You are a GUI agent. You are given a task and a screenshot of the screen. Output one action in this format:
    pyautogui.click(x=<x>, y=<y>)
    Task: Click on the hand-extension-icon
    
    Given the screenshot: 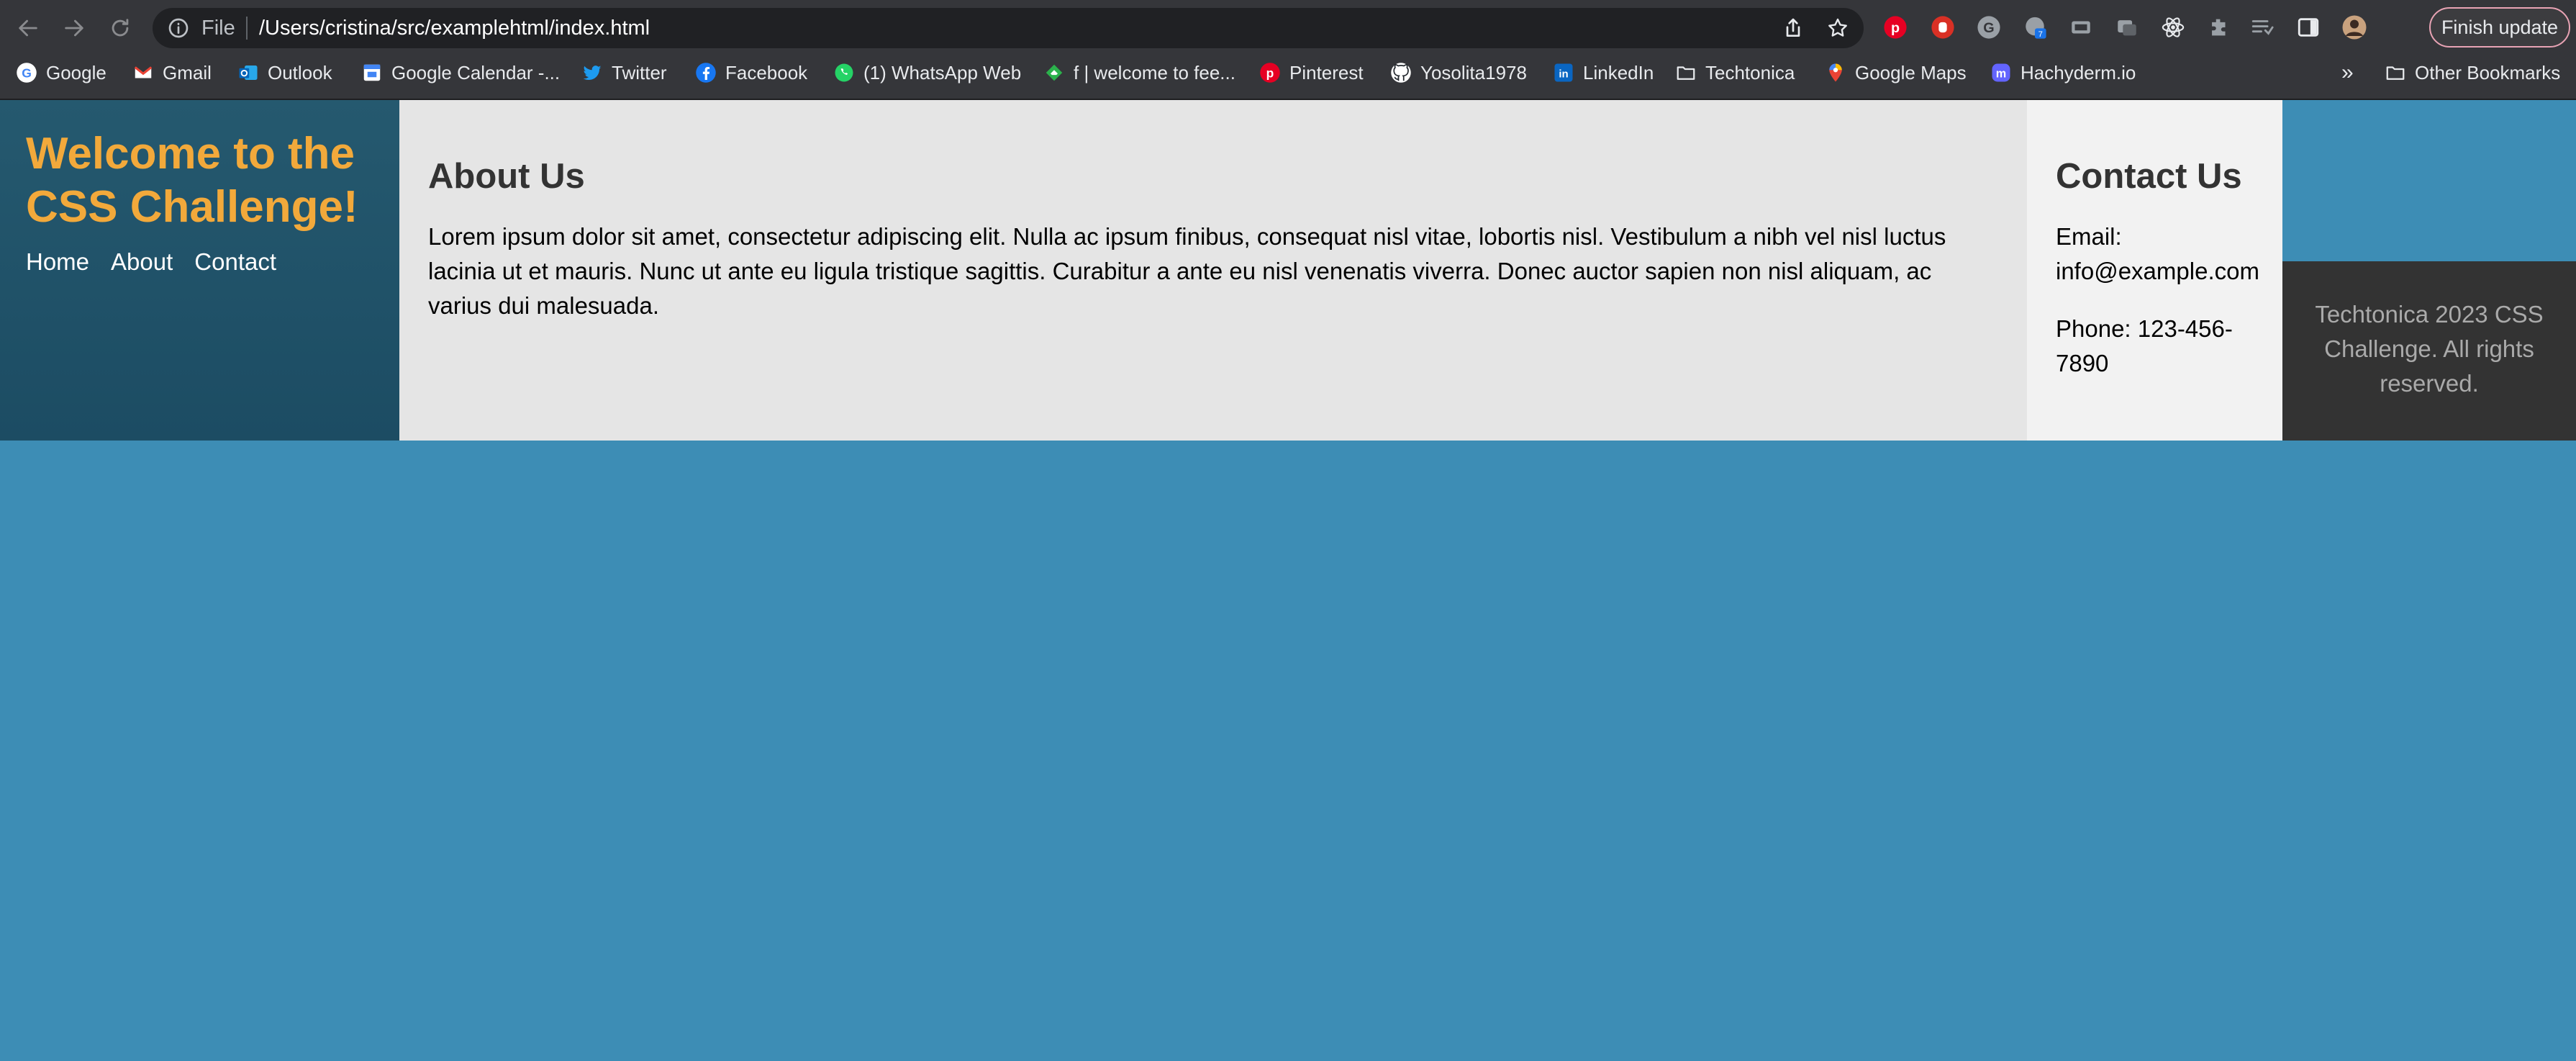 What is the action you would take?
    pyautogui.click(x=1943, y=27)
    